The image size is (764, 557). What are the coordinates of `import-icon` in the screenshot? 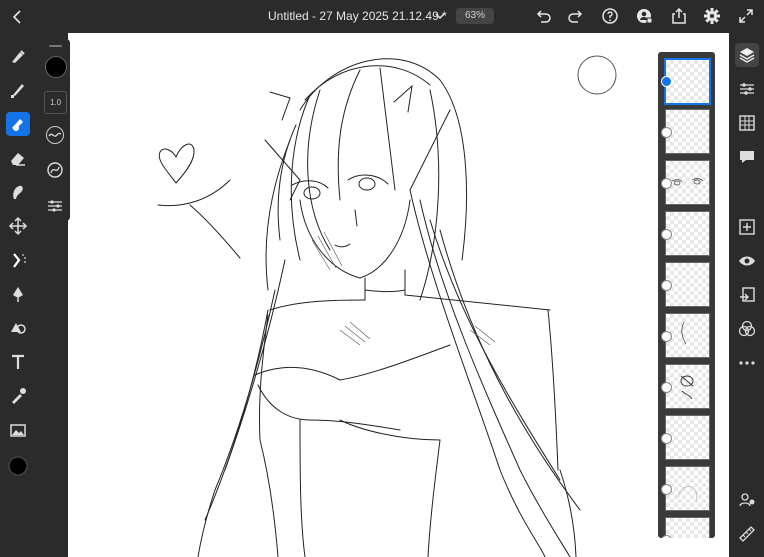 It's located at (747, 295).